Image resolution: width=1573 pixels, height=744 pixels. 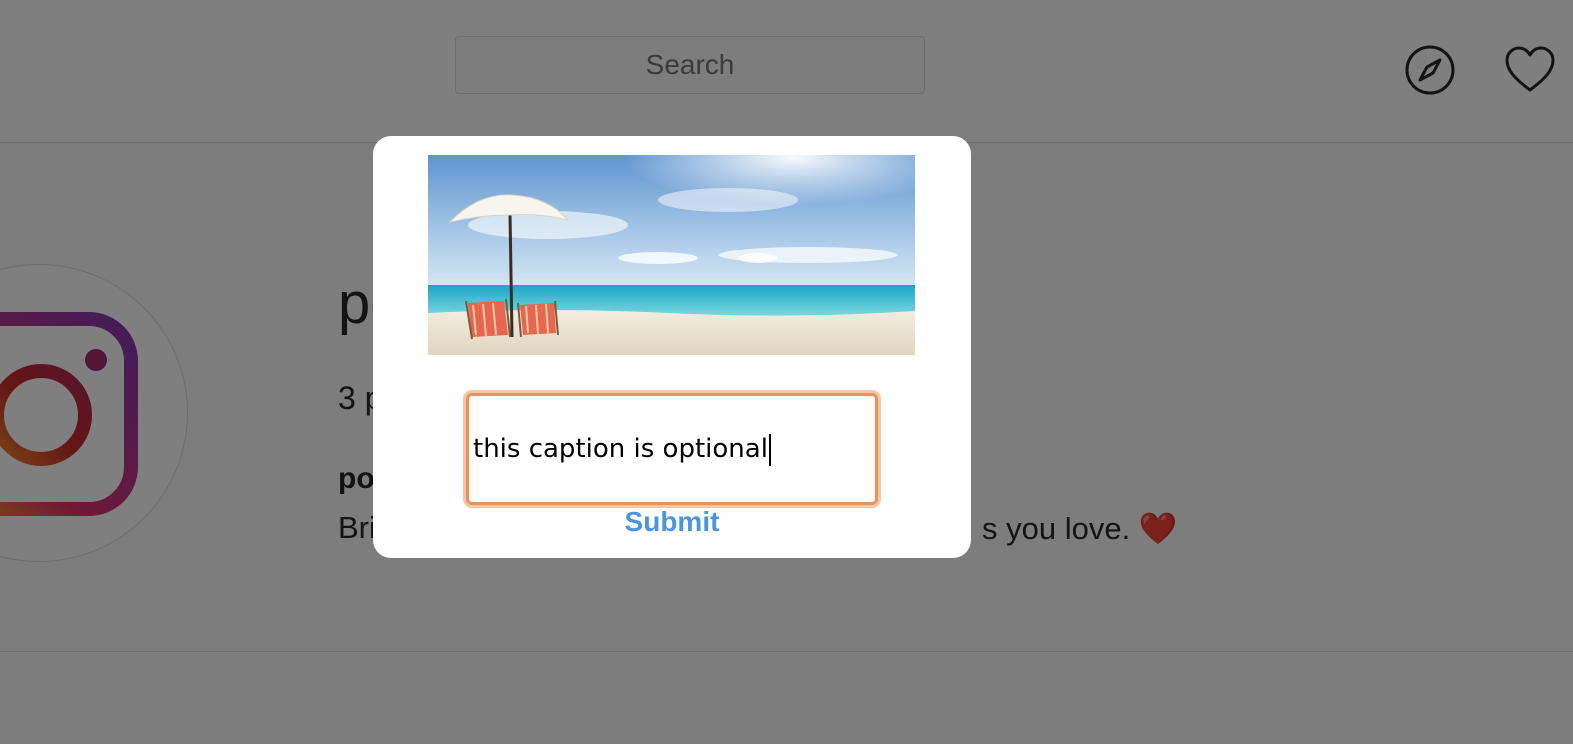 I want to click on caption-text: this caption is optional, so click(x=620, y=449).